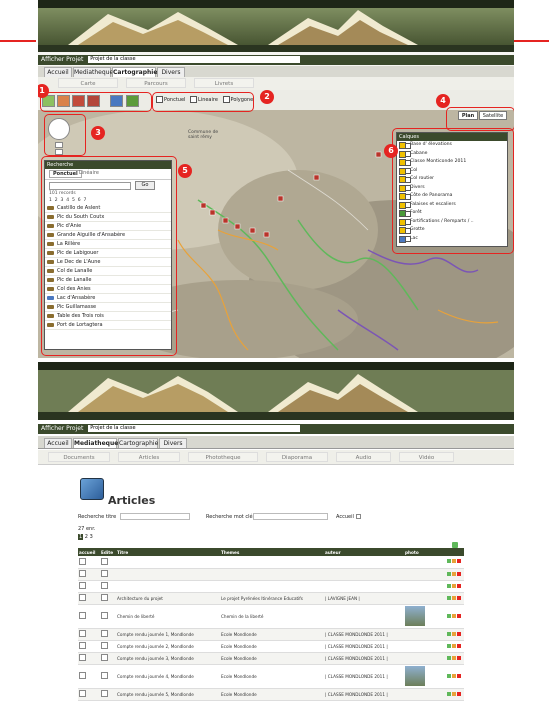 This screenshot has width=549, height=728. What do you see at coordinates (426, 457) in the screenshot?
I see `subtab-video: Vidéo` at bounding box center [426, 457].